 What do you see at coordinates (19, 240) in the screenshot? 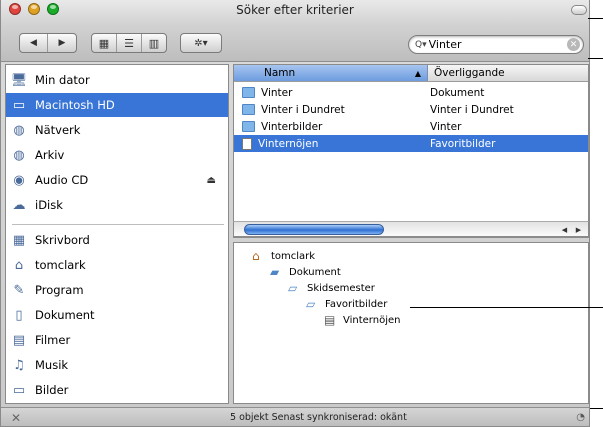
I see `desktop-icon: ▦` at bounding box center [19, 240].